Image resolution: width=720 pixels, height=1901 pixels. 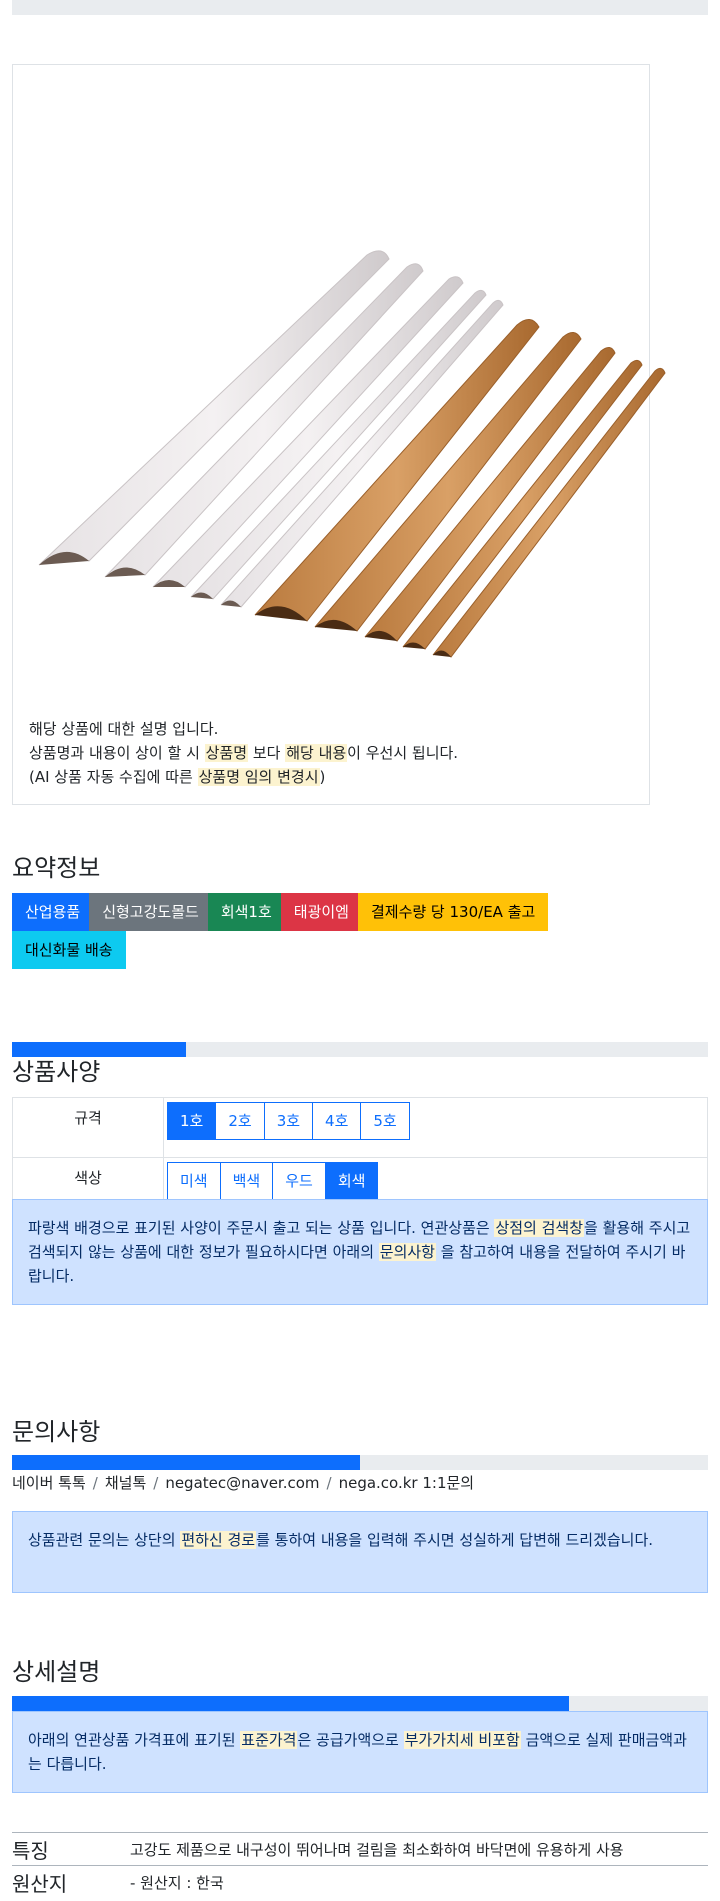 I want to click on size-option-button: 3호, so click(x=288, y=1121).